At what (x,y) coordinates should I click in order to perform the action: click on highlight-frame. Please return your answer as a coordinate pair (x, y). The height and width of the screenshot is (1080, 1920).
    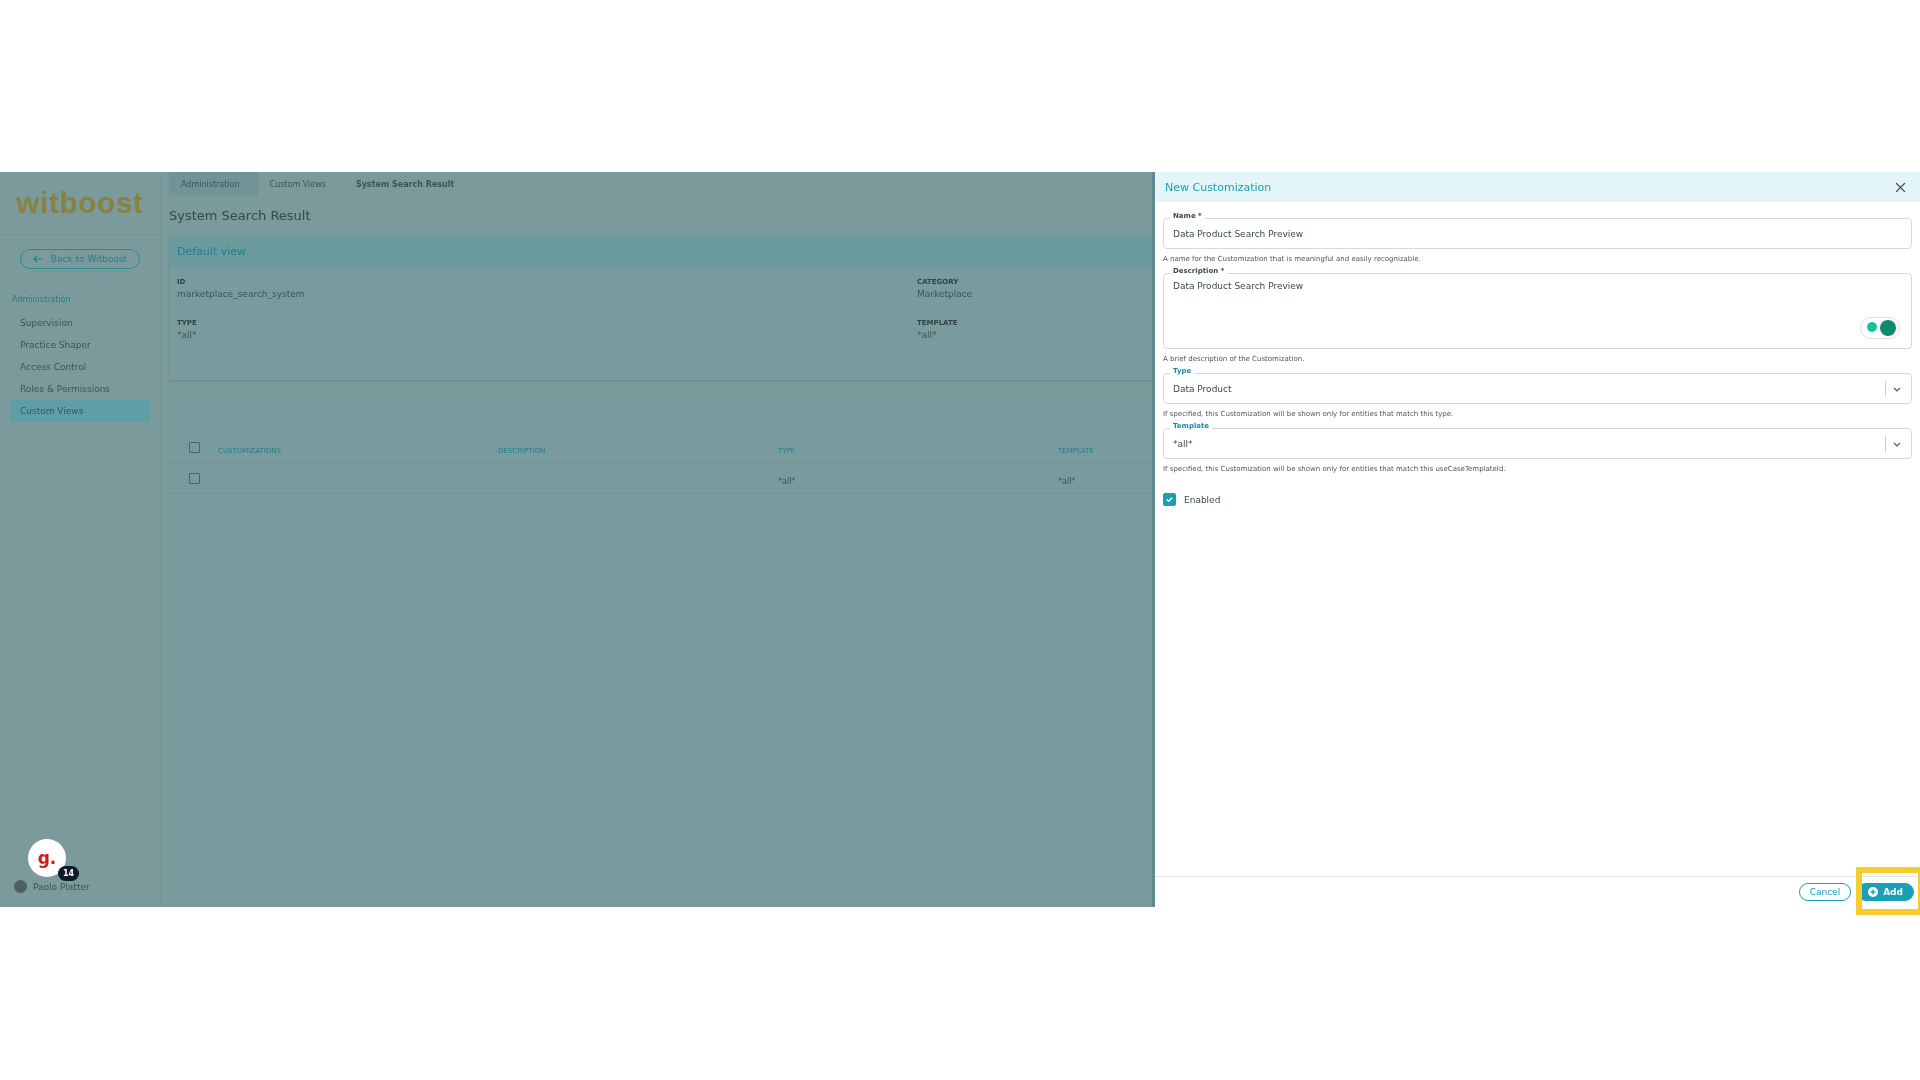
    Looking at the image, I should click on (1888, 891).